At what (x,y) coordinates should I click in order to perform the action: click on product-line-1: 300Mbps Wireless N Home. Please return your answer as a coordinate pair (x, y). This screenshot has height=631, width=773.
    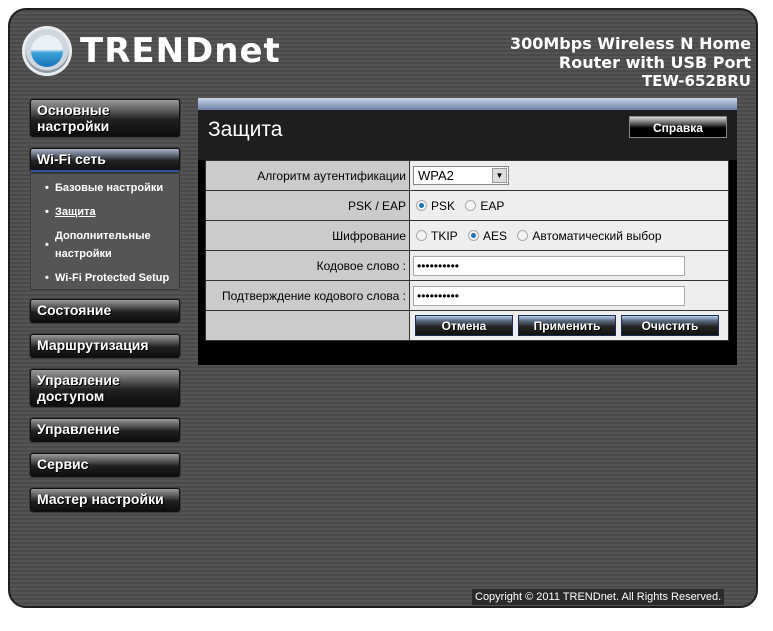
    Looking at the image, I should click on (630, 43).